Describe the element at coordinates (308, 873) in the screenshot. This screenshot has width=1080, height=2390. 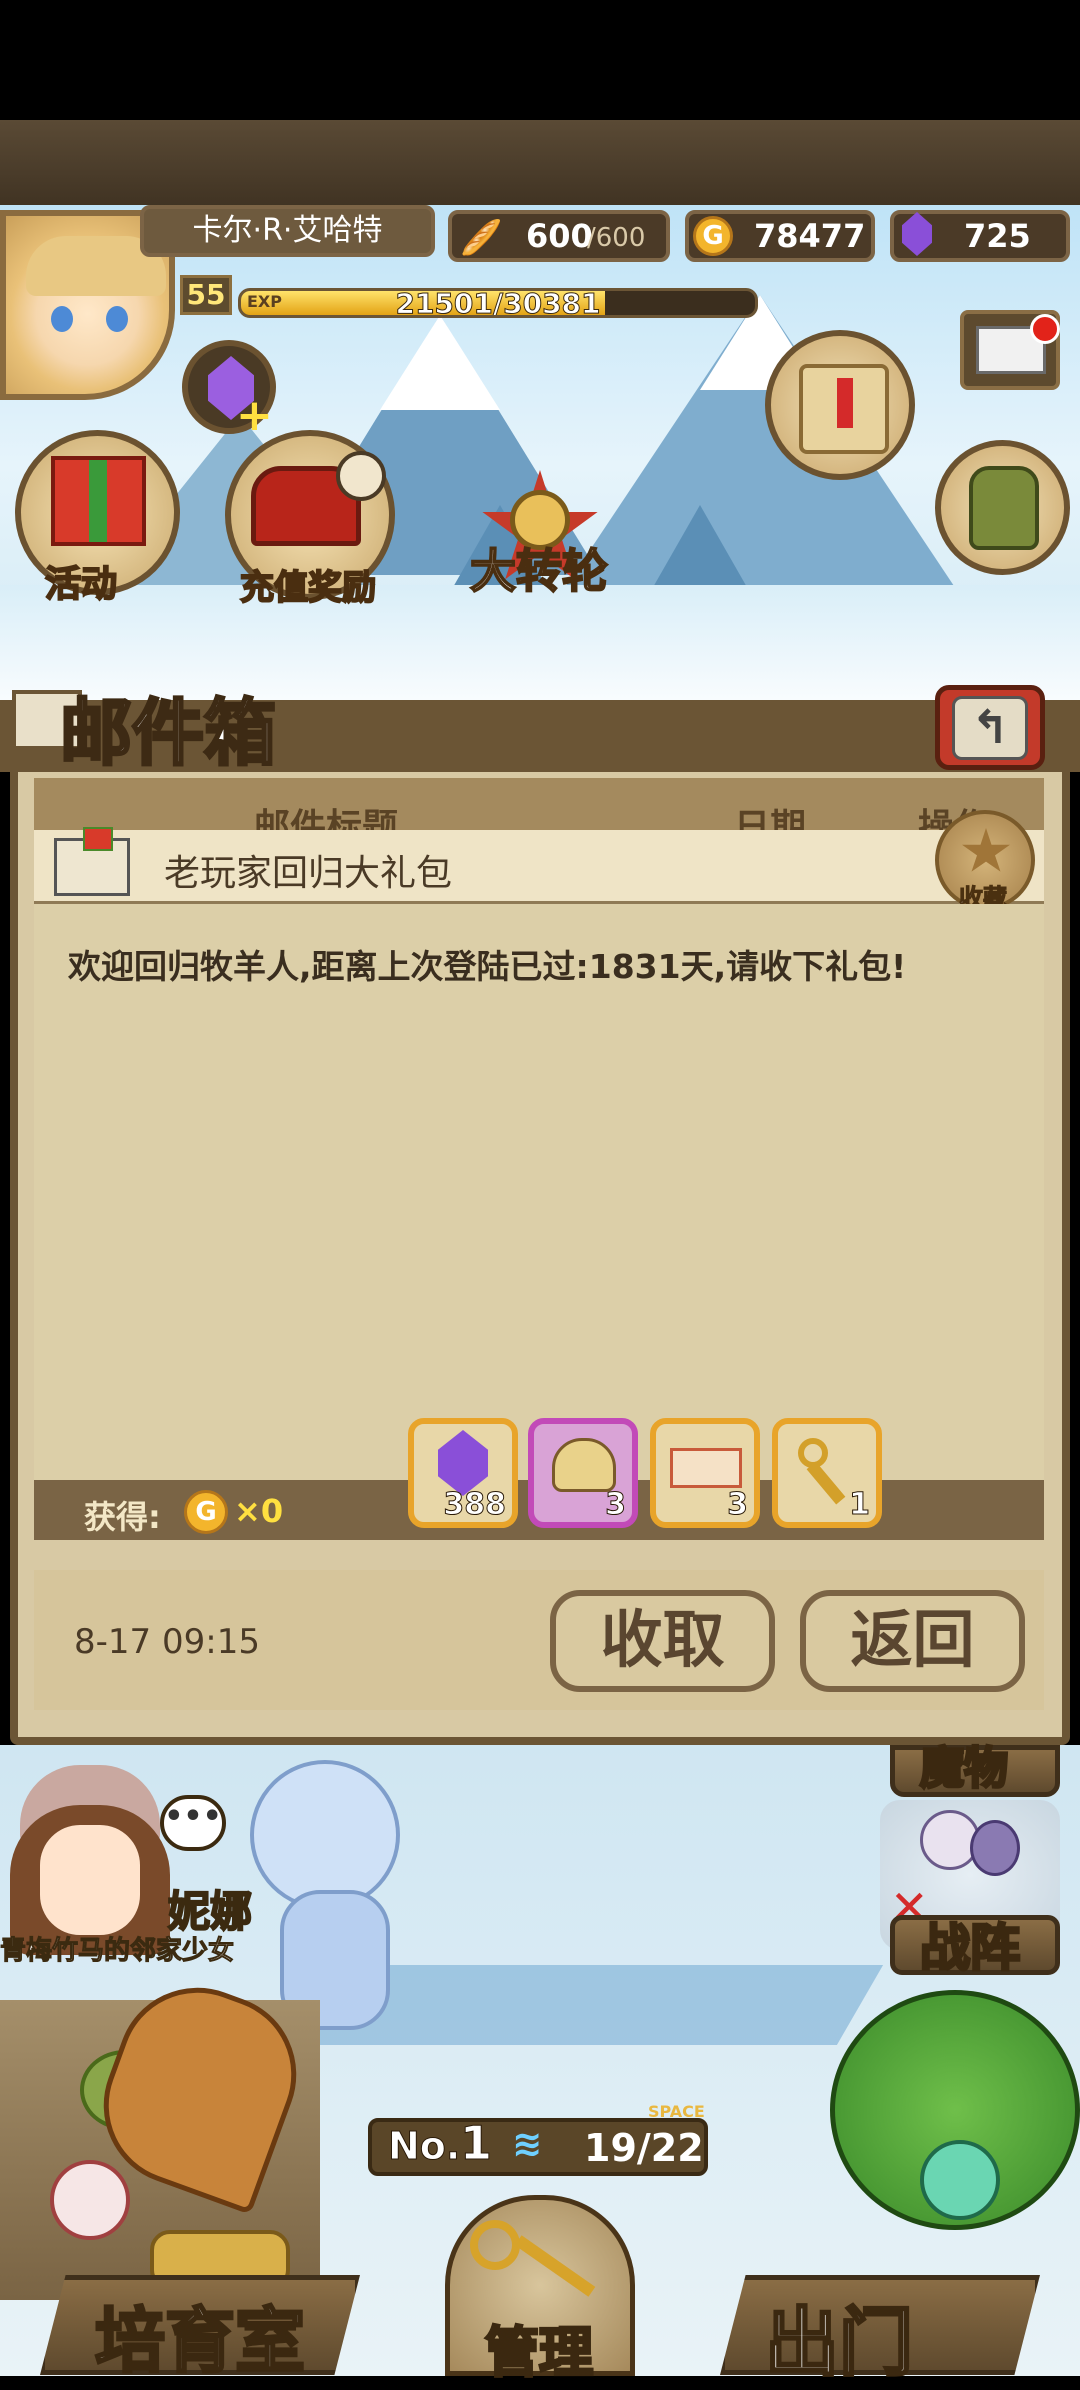
I see `mail-subject: 老玩家回归大礼包` at that location.